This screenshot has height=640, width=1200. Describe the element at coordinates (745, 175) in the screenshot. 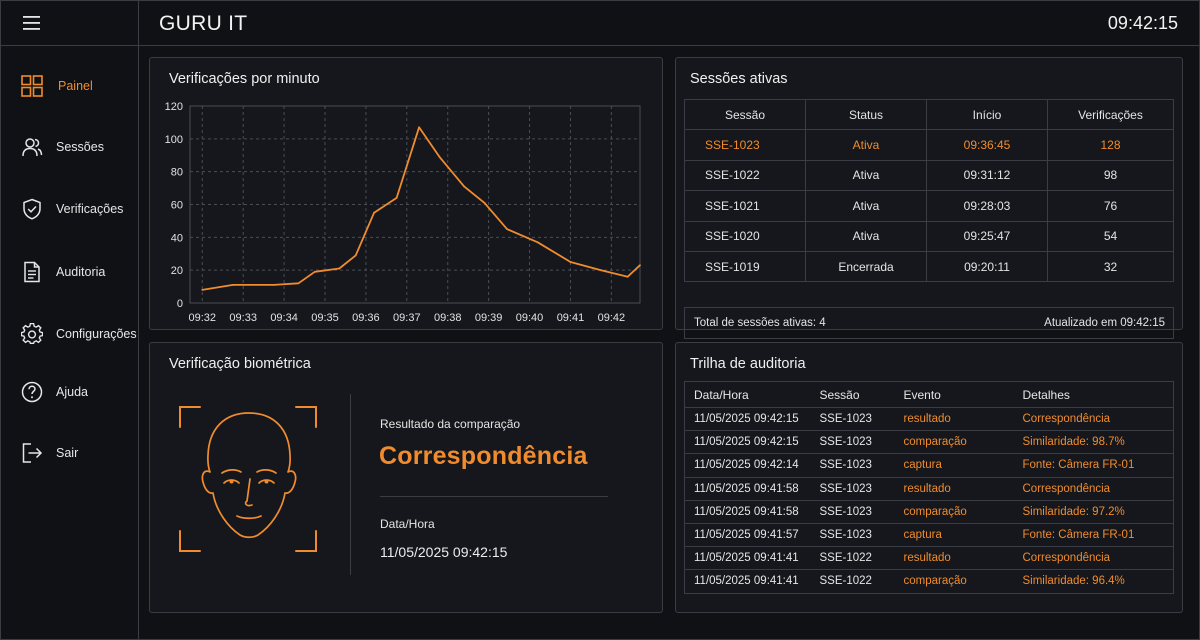

I see `session-id-cell: SSE-1022` at that location.